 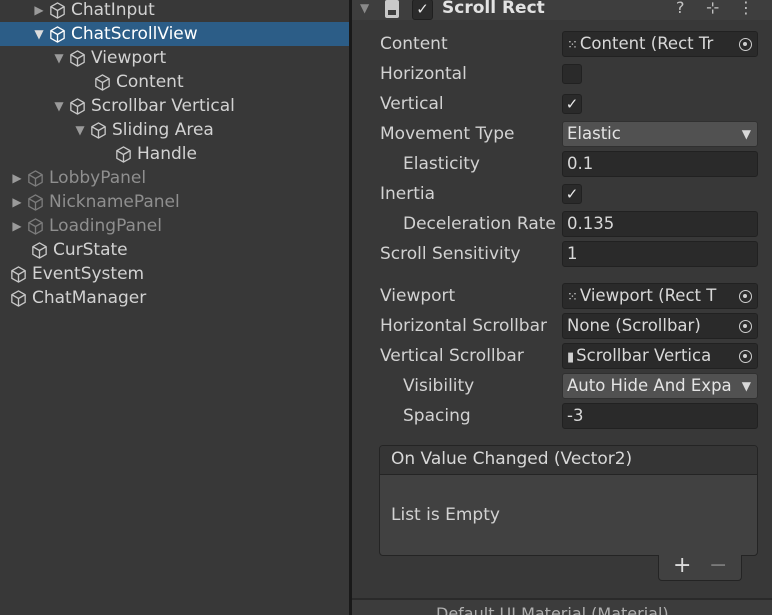 I want to click on hierarchy-item-label: LobbyPanel, so click(x=98, y=178).